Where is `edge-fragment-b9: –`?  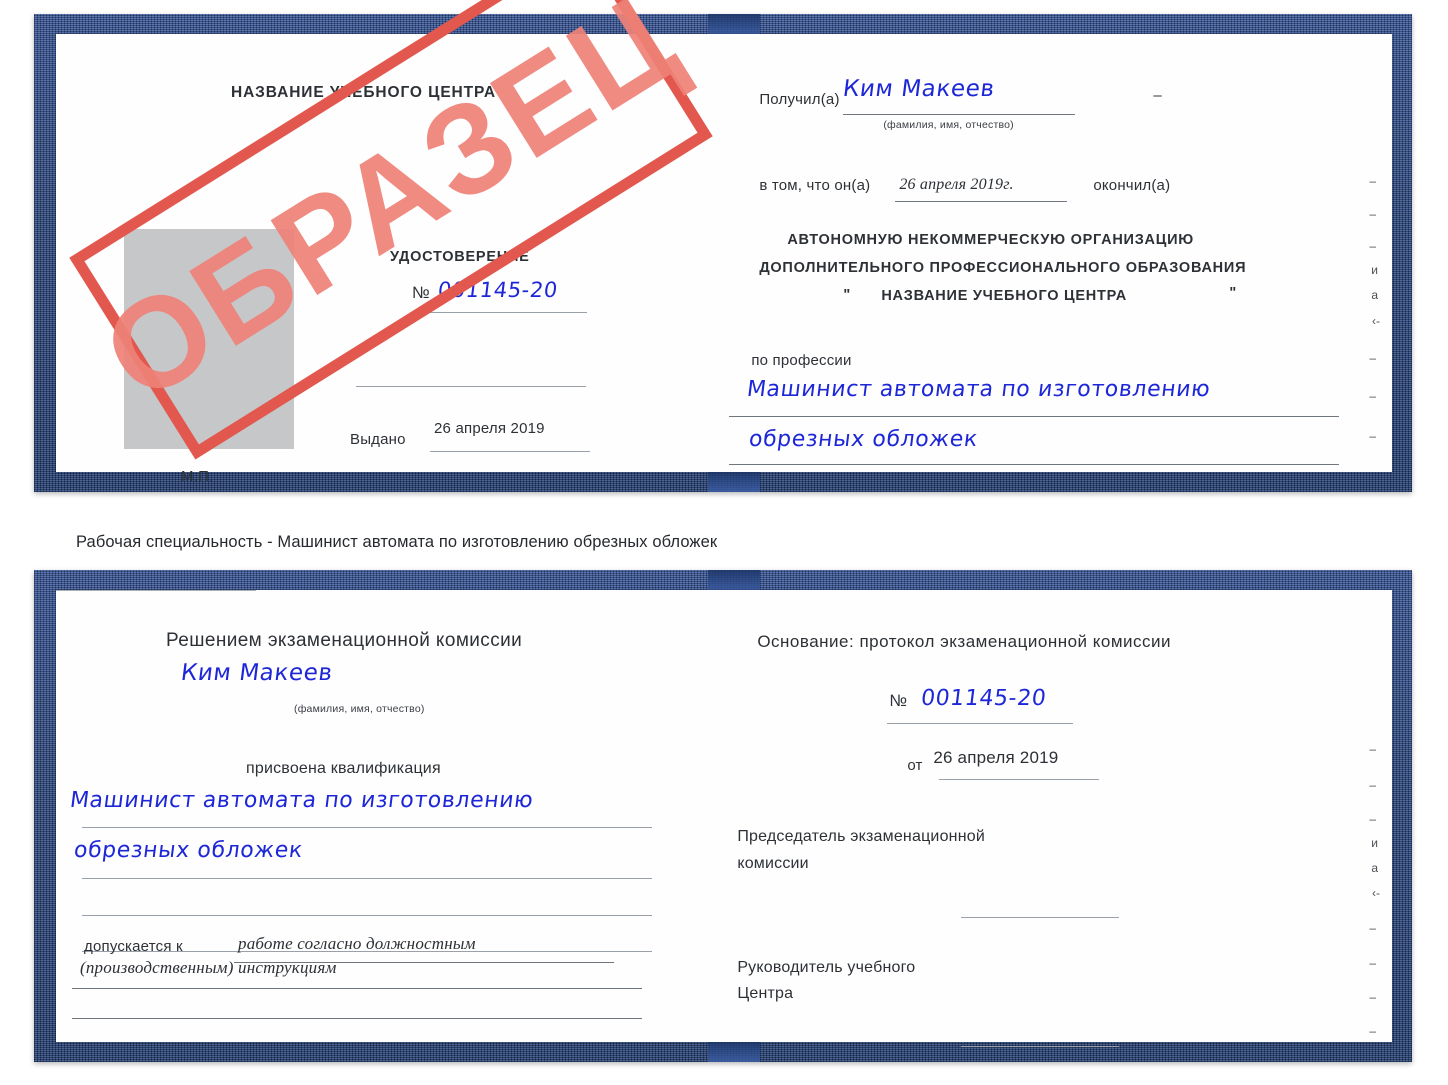 edge-fragment-b9: – is located at coordinates (1372, 1031).